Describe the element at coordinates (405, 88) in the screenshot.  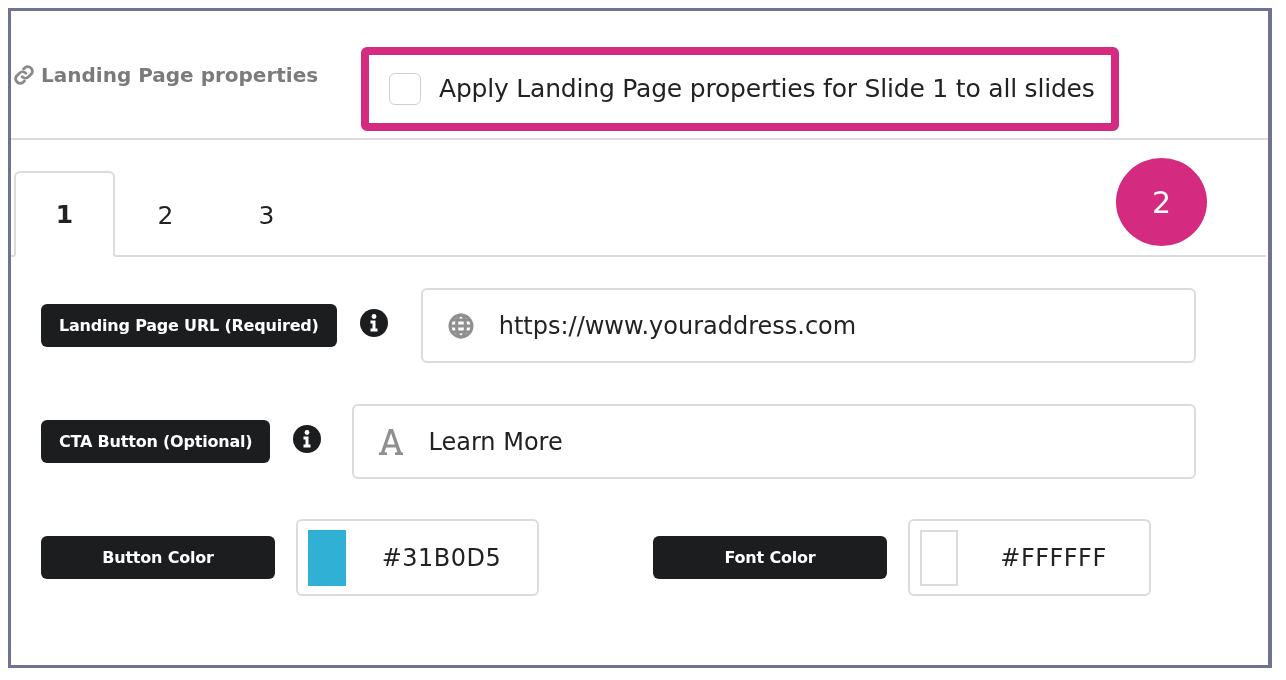
I see `checkbox` at that location.